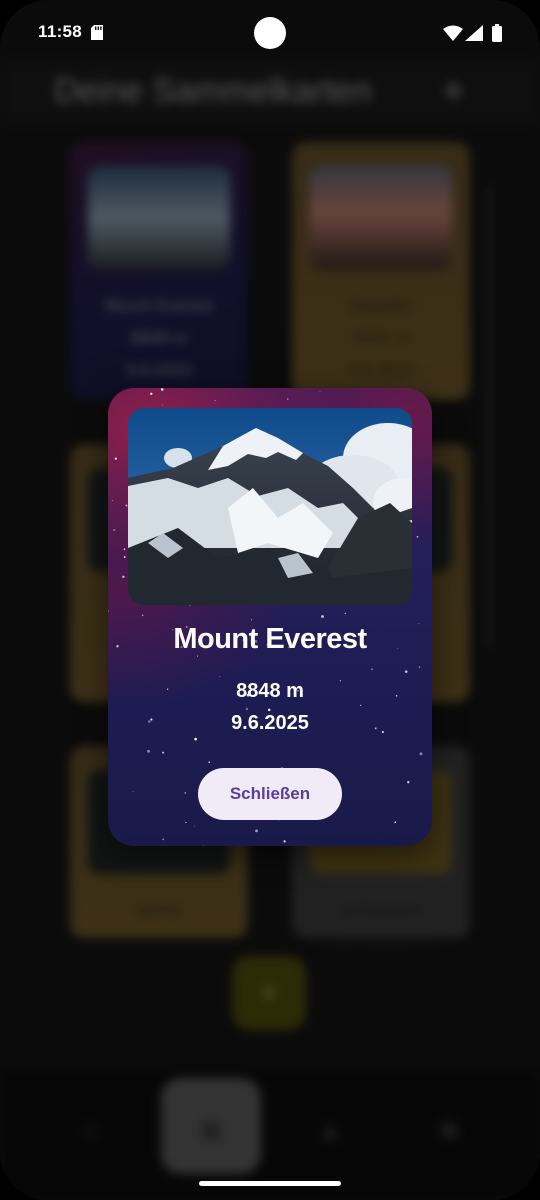 The width and height of the screenshot is (540, 1200). I want to click on mountain-photo, so click(270, 506).